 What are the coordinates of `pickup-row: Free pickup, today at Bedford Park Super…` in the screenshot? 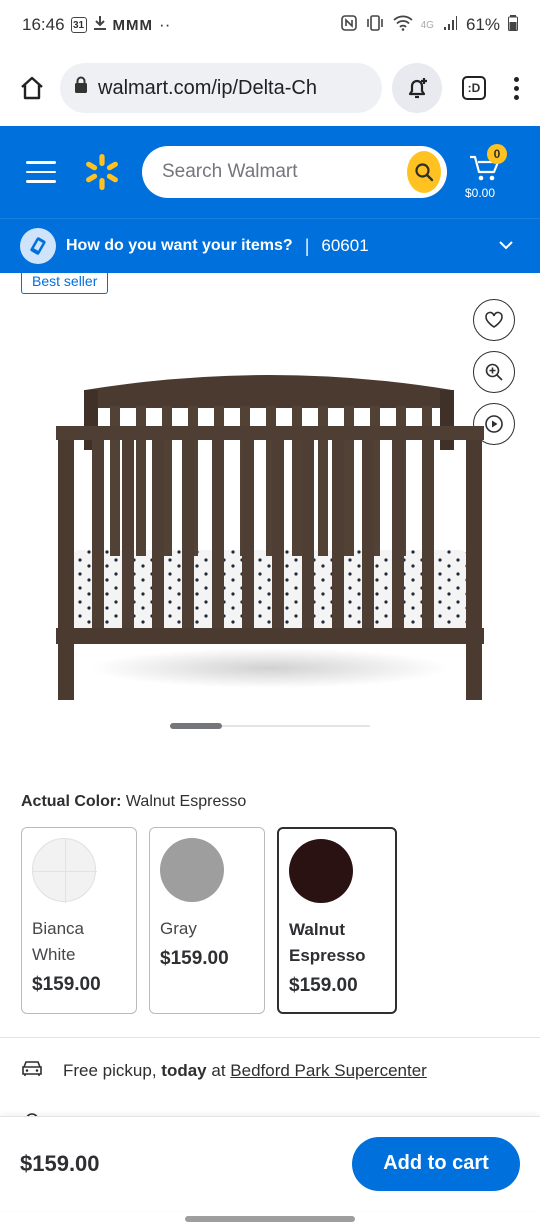 It's located at (224, 1070).